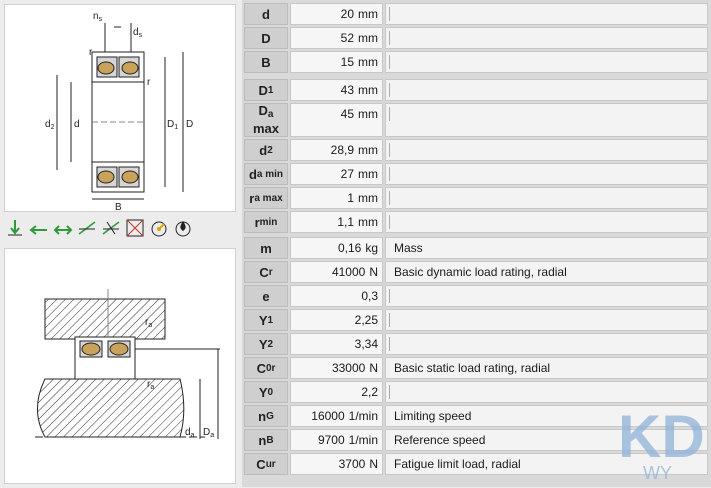 The image size is (711, 488). I want to click on property-value: 20 mm, so click(336, 14).